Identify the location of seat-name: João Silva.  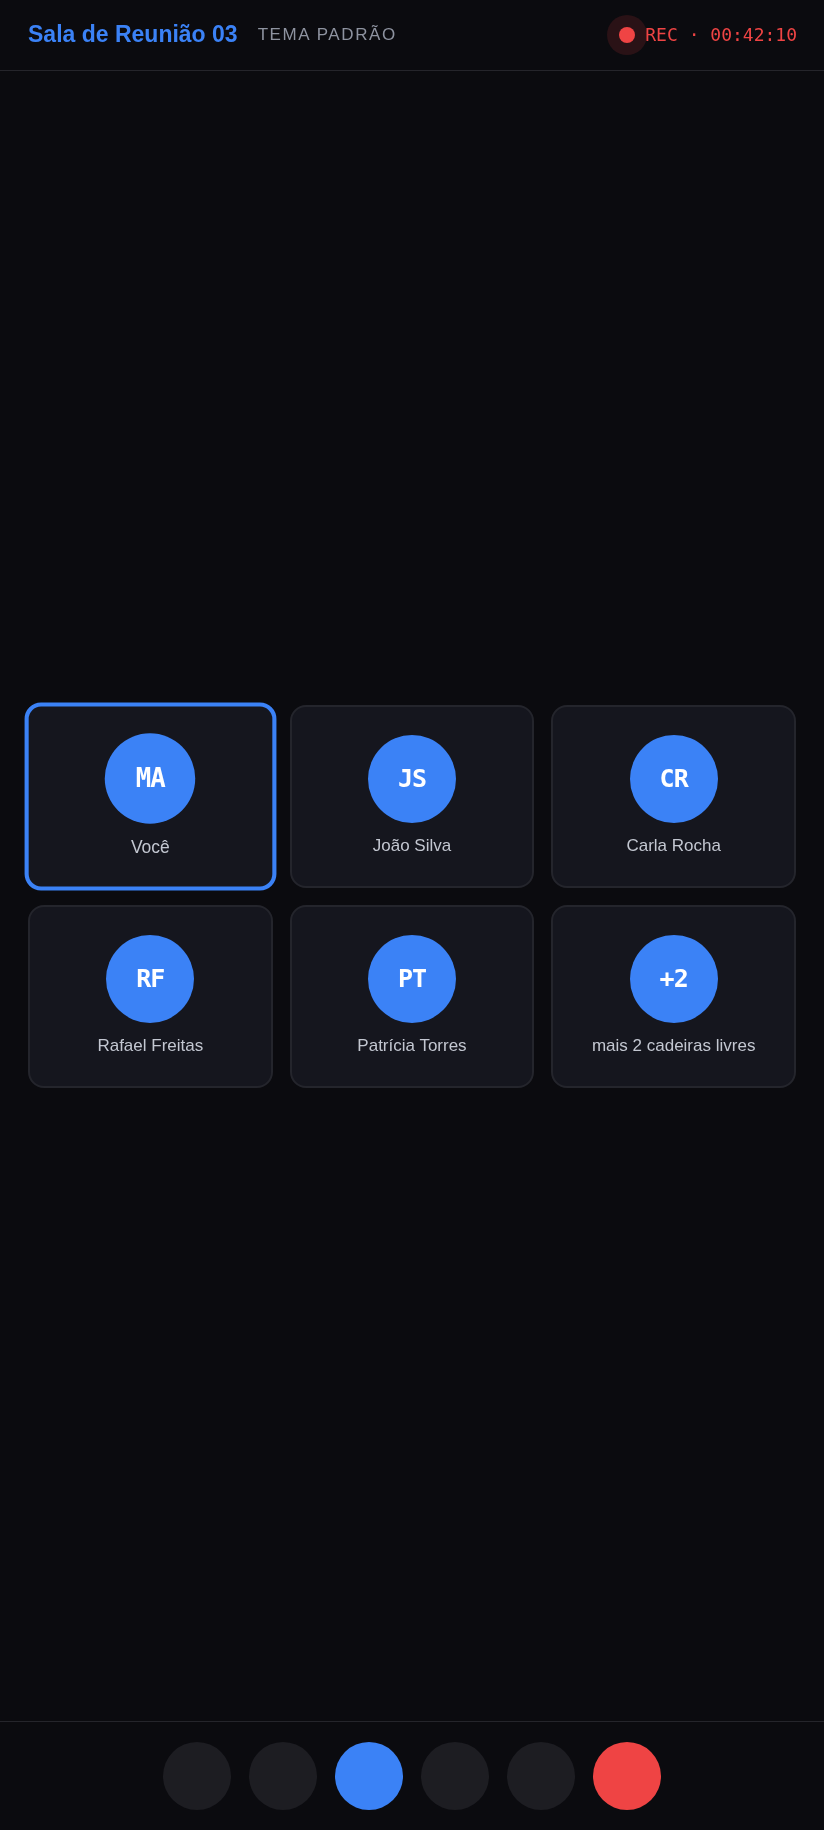
(412, 845).